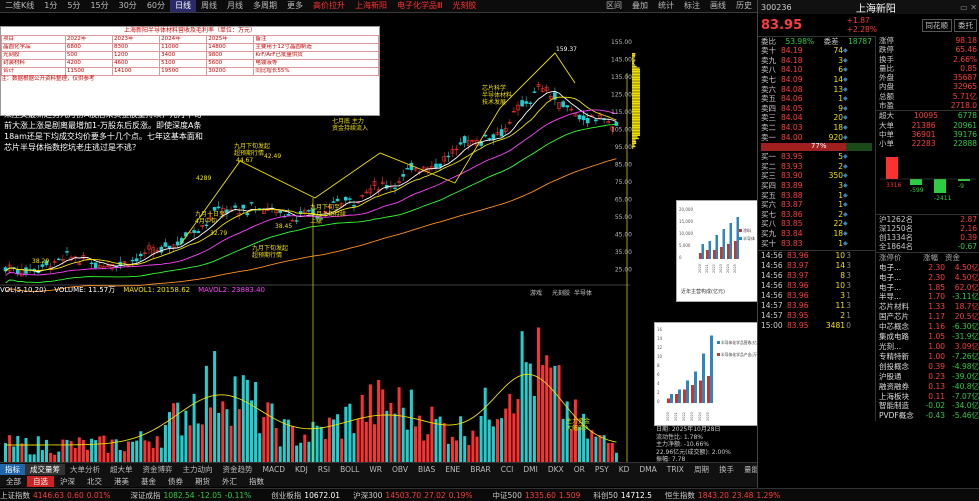 This screenshot has height=501, width=979. Describe the element at coordinates (727, 495) in the screenshot. I see `index-ticker-6: 恒生指数 1843.20 23.48 1.29%` at that location.